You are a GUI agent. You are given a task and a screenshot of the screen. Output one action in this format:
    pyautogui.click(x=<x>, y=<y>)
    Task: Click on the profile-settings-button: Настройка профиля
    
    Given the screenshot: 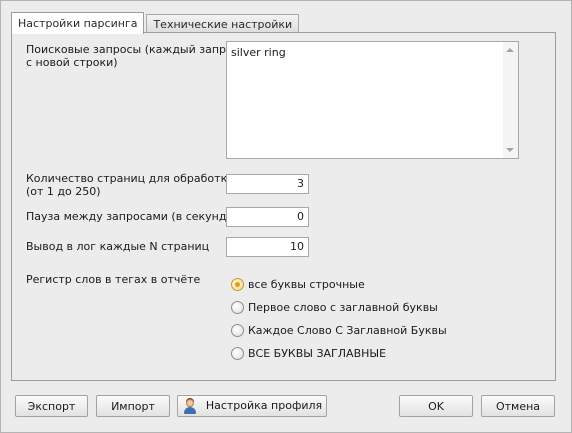 What is the action you would take?
    pyautogui.click(x=252, y=406)
    